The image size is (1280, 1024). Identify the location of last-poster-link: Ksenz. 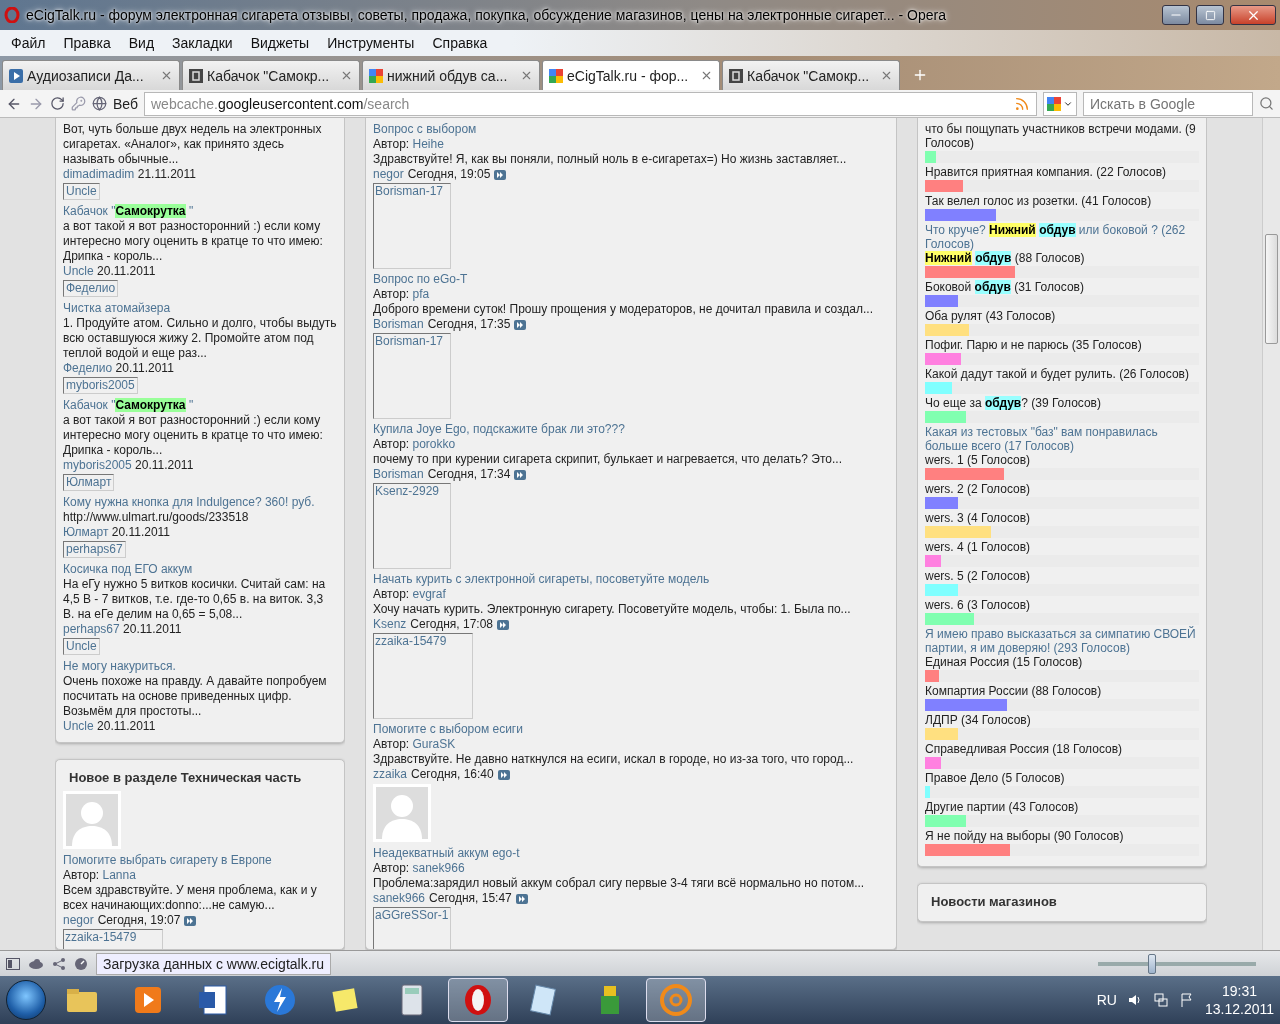
(390, 624).